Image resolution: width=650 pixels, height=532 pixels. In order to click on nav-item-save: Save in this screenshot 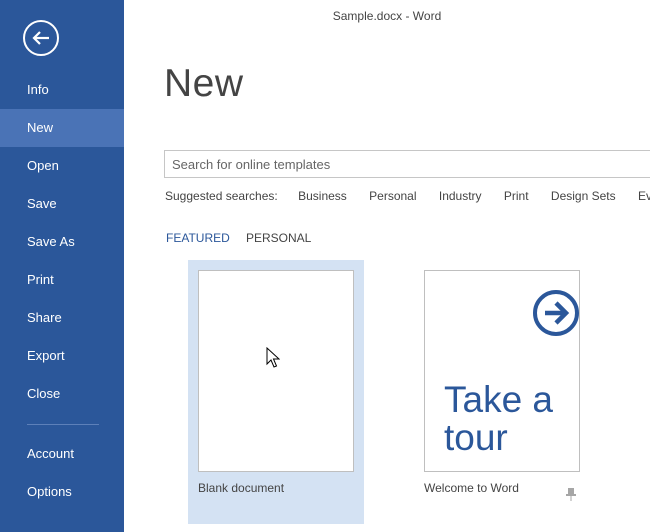, I will do `click(62, 204)`.